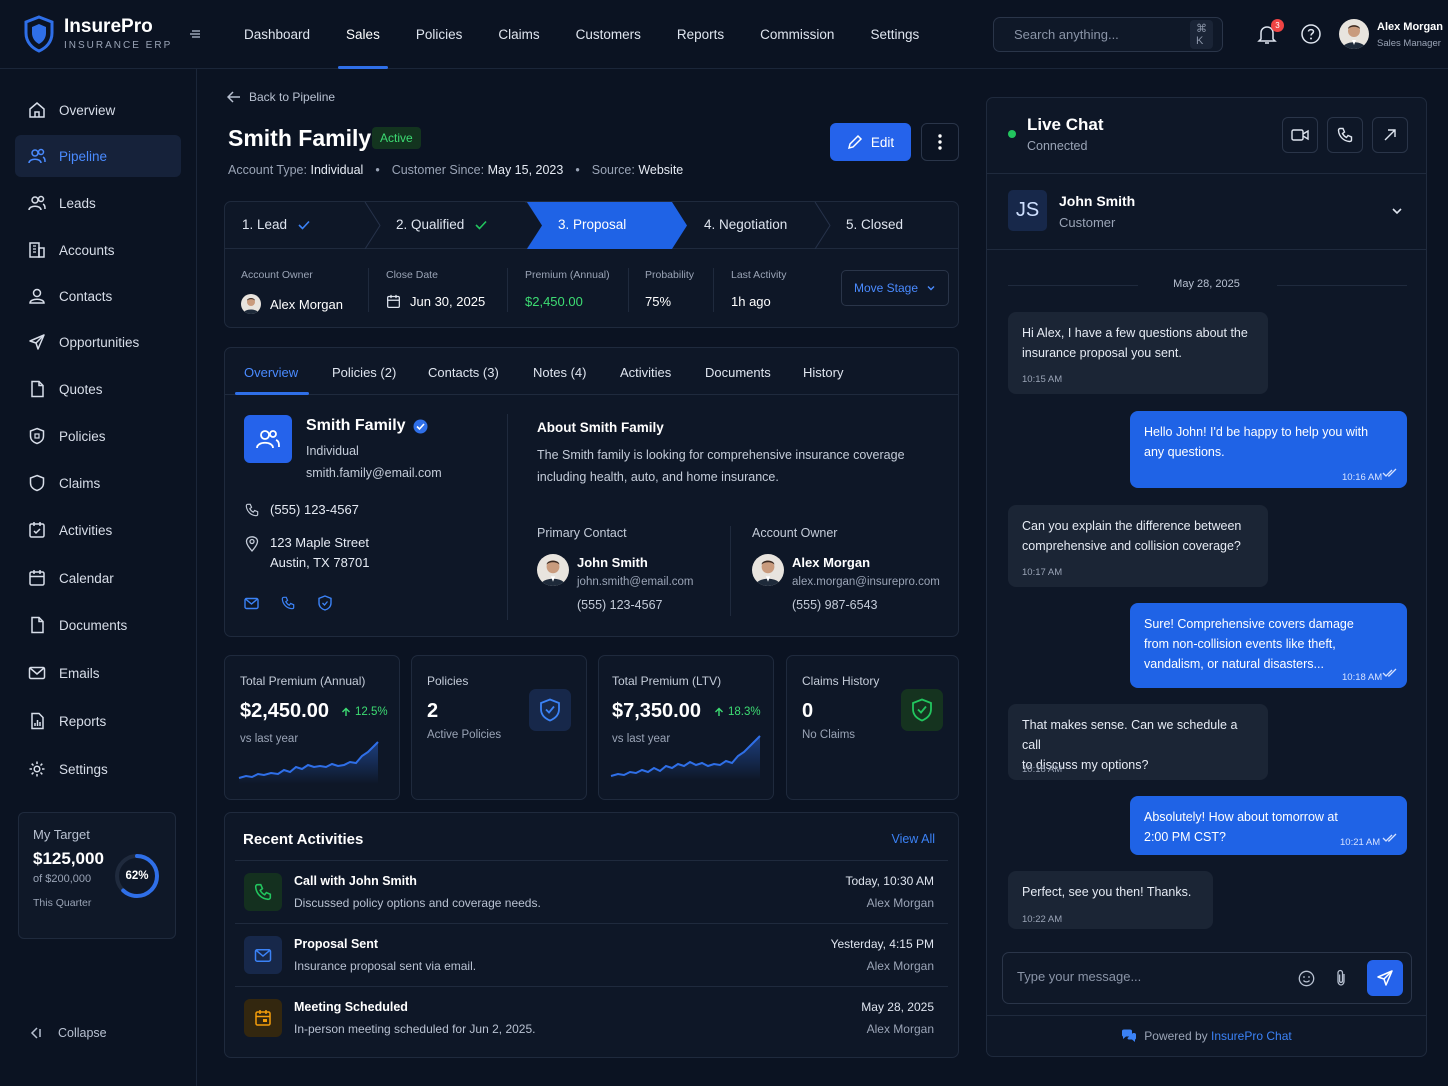  I want to click on user-avatar, so click(1354, 34).